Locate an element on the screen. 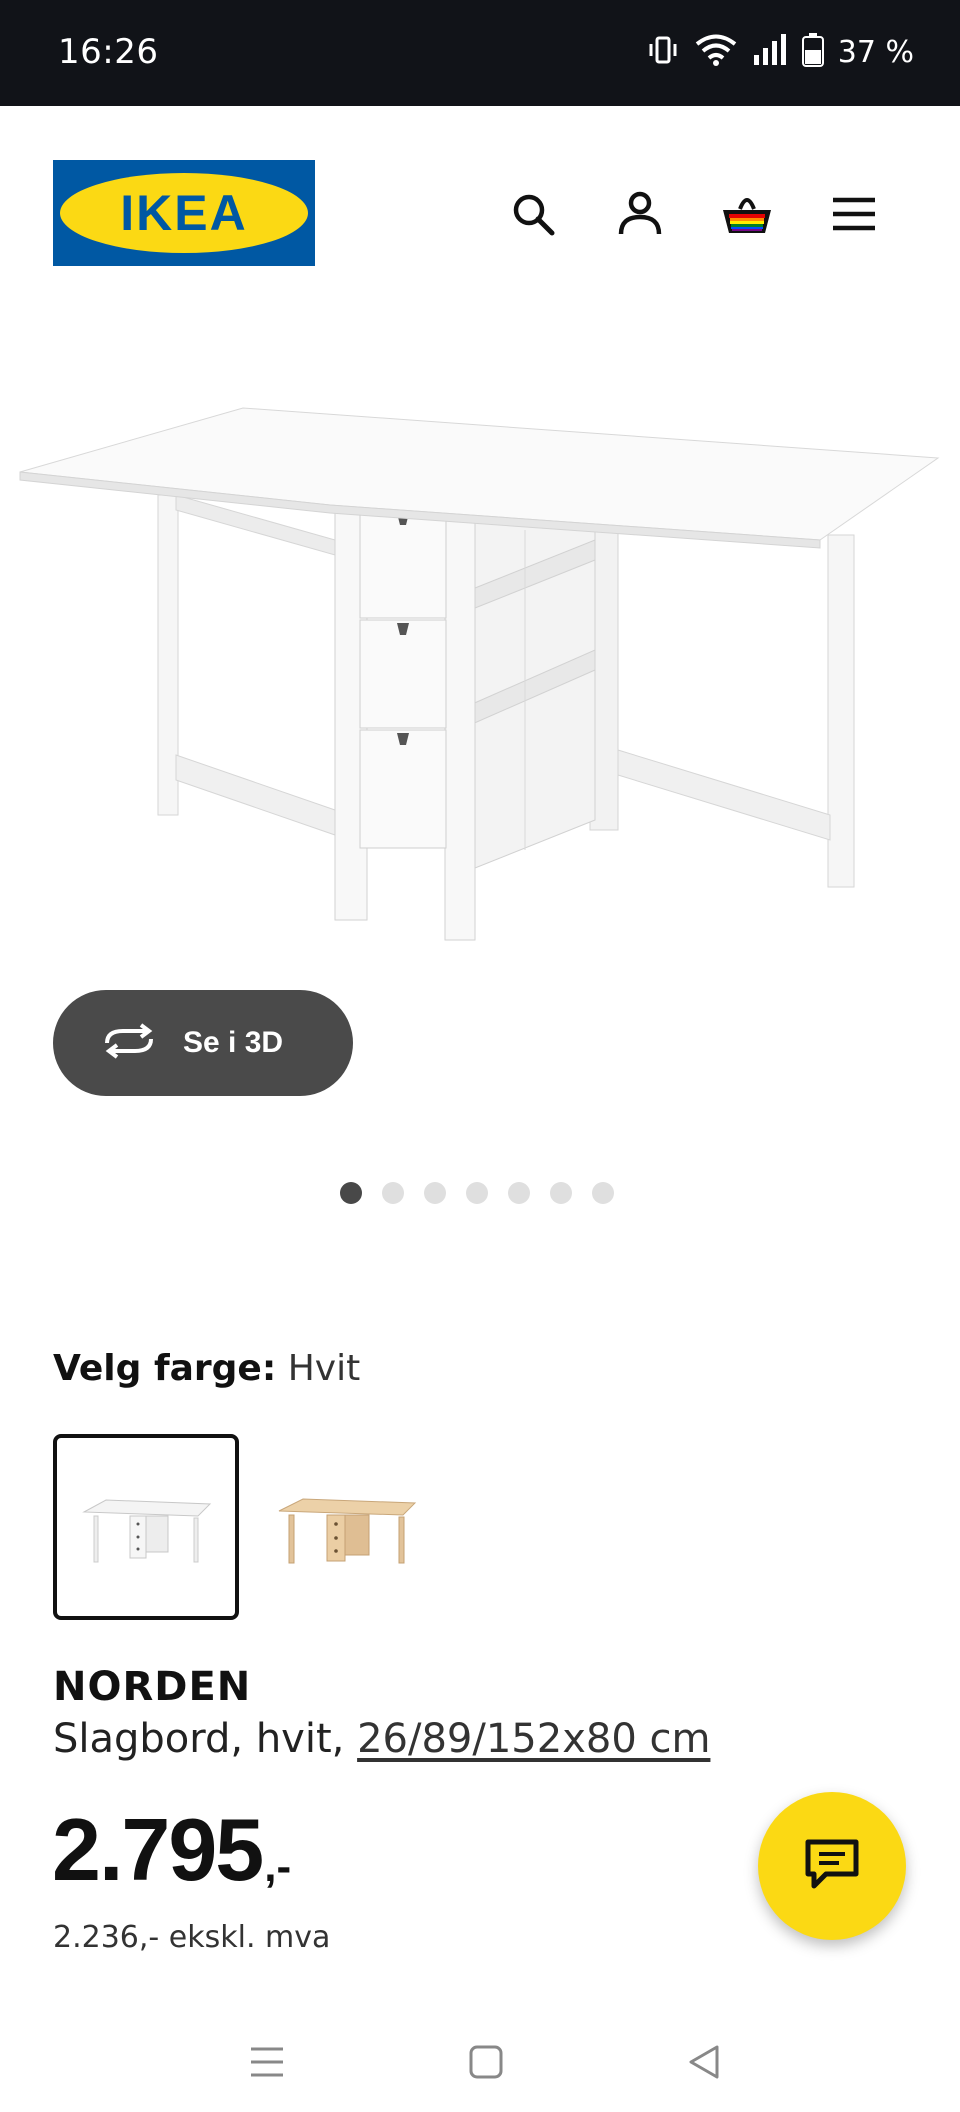 The height and width of the screenshot is (2112, 960). color-value: Hvit is located at coordinates (324, 1368).